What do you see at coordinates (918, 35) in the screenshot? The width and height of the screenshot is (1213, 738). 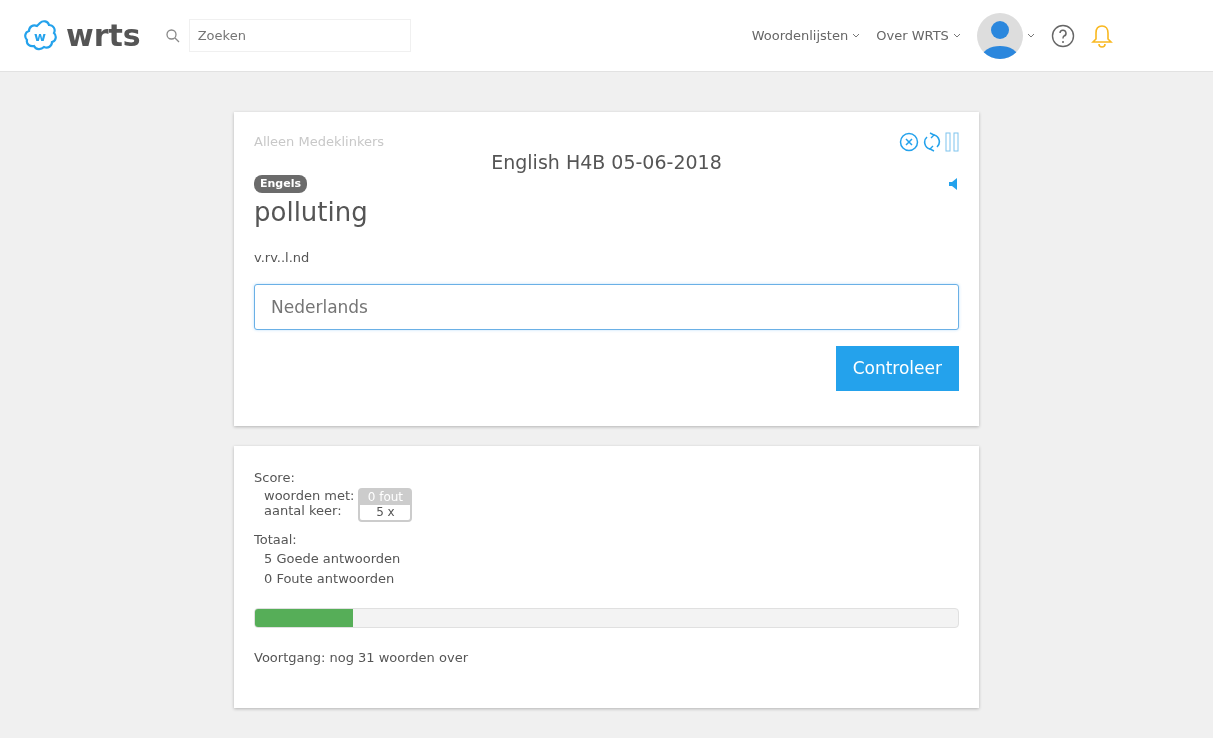 I see `menu-link: Over WRTS` at bounding box center [918, 35].